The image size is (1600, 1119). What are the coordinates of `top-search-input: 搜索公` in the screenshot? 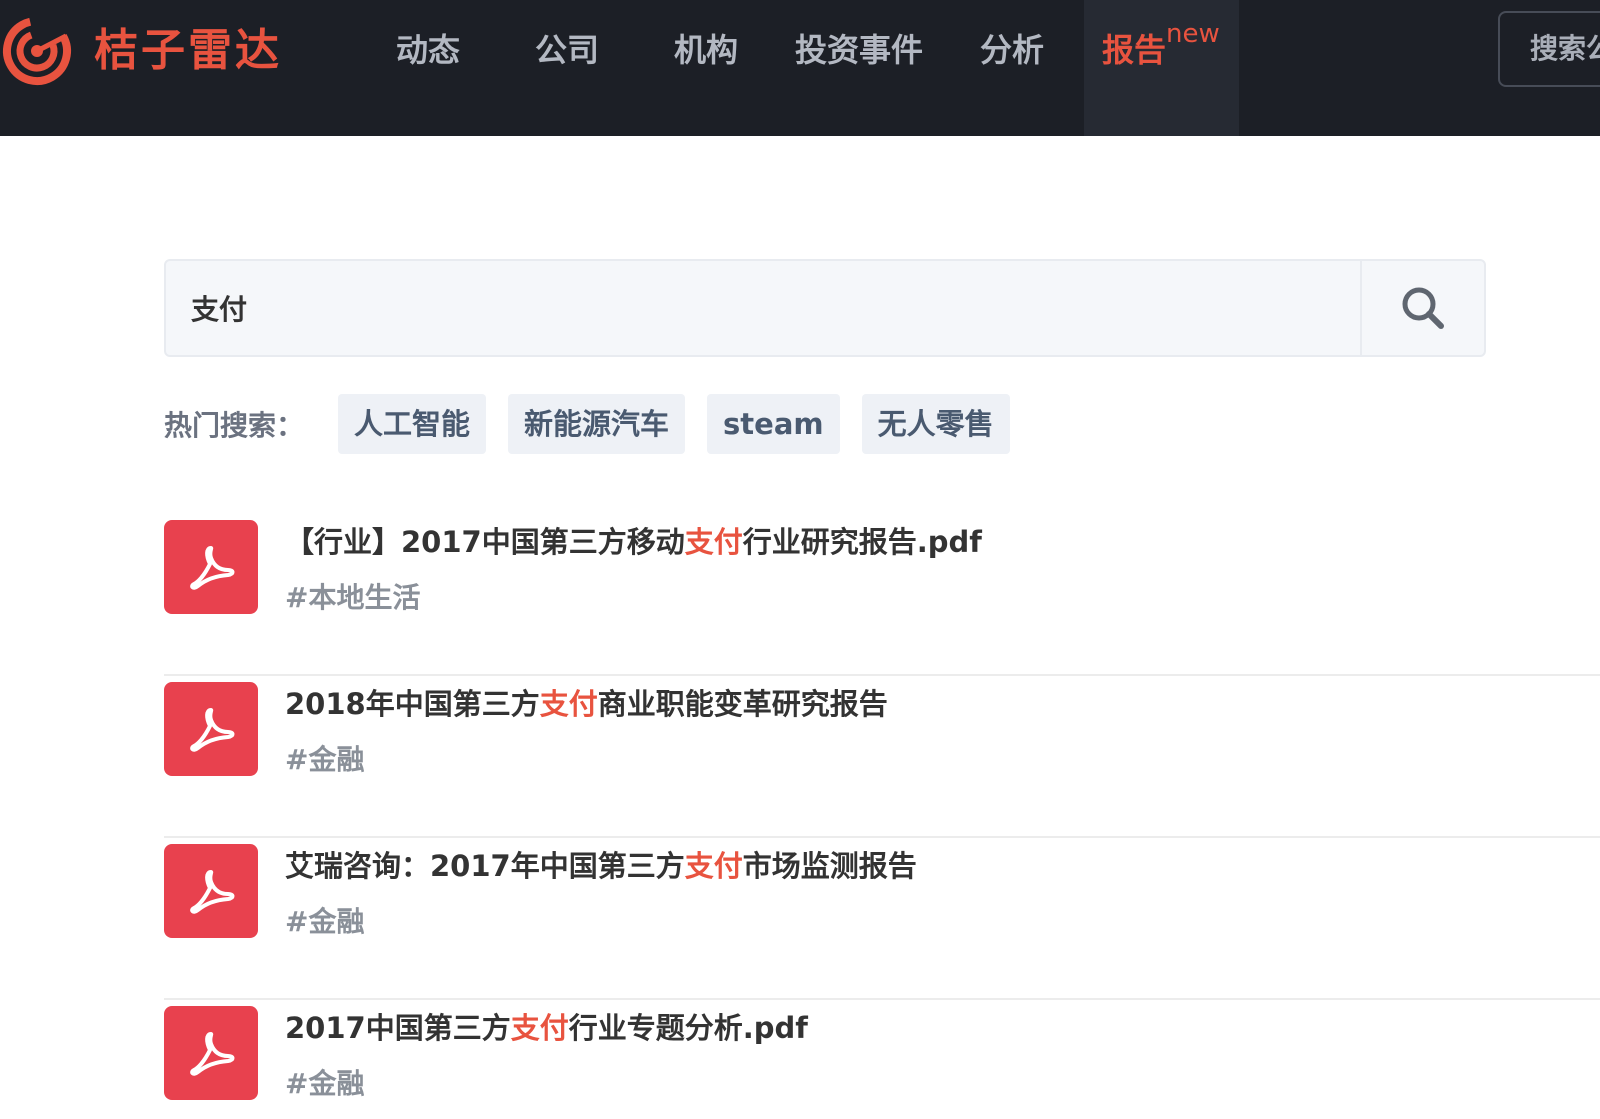 It's located at (1549, 49).